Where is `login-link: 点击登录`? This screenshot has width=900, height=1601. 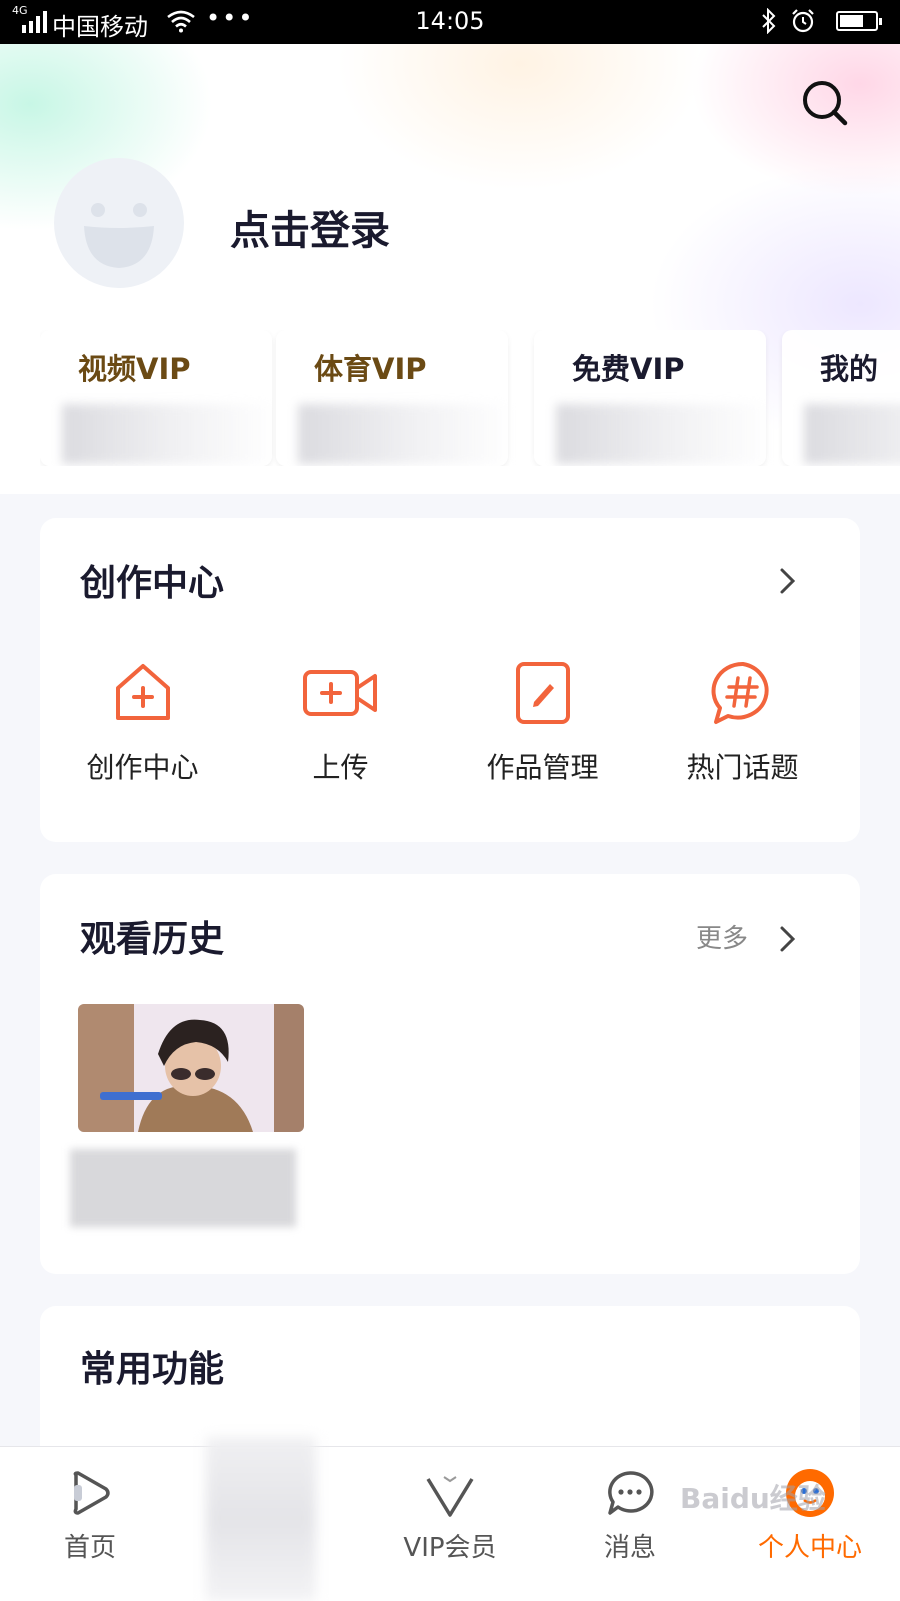
login-link: 点击登录 is located at coordinates (310, 227).